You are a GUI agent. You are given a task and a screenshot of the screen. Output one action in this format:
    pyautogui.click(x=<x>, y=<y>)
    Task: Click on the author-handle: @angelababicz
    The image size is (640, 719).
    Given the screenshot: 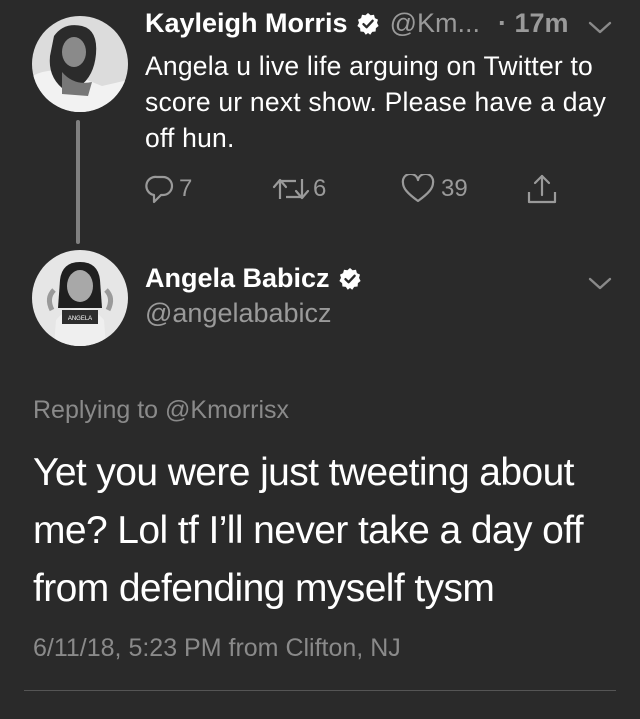 What is the action you would take?
    pyautogui.click(x=238, y=313)
    